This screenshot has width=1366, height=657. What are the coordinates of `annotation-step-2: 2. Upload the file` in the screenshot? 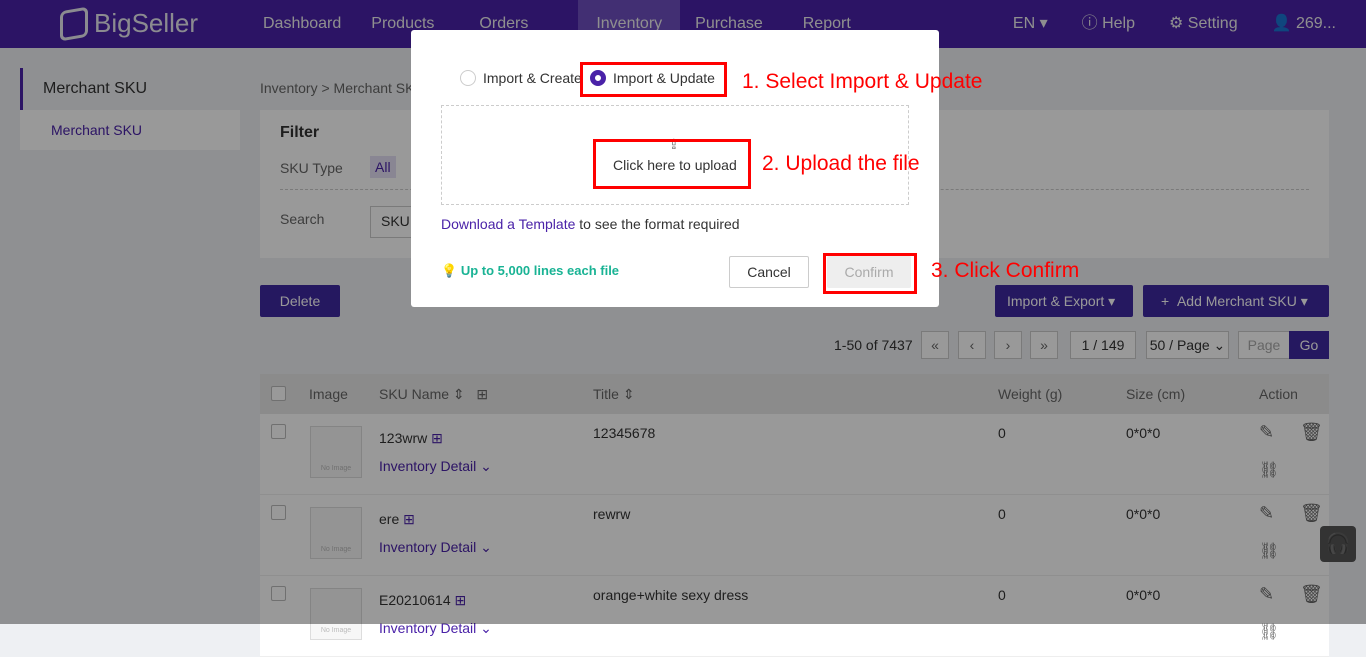 It's located at (841, 163).